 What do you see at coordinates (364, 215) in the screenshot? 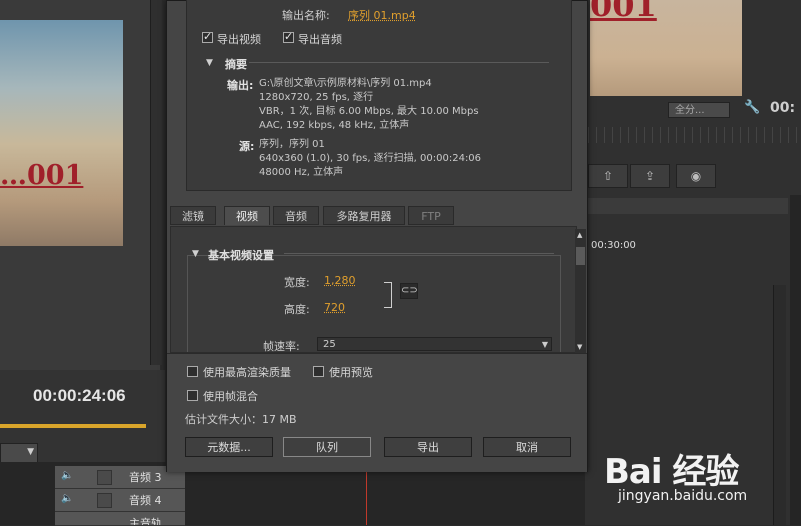
I see `tab-multiplexer: 多路复用器` at bounding box center [364, 215].